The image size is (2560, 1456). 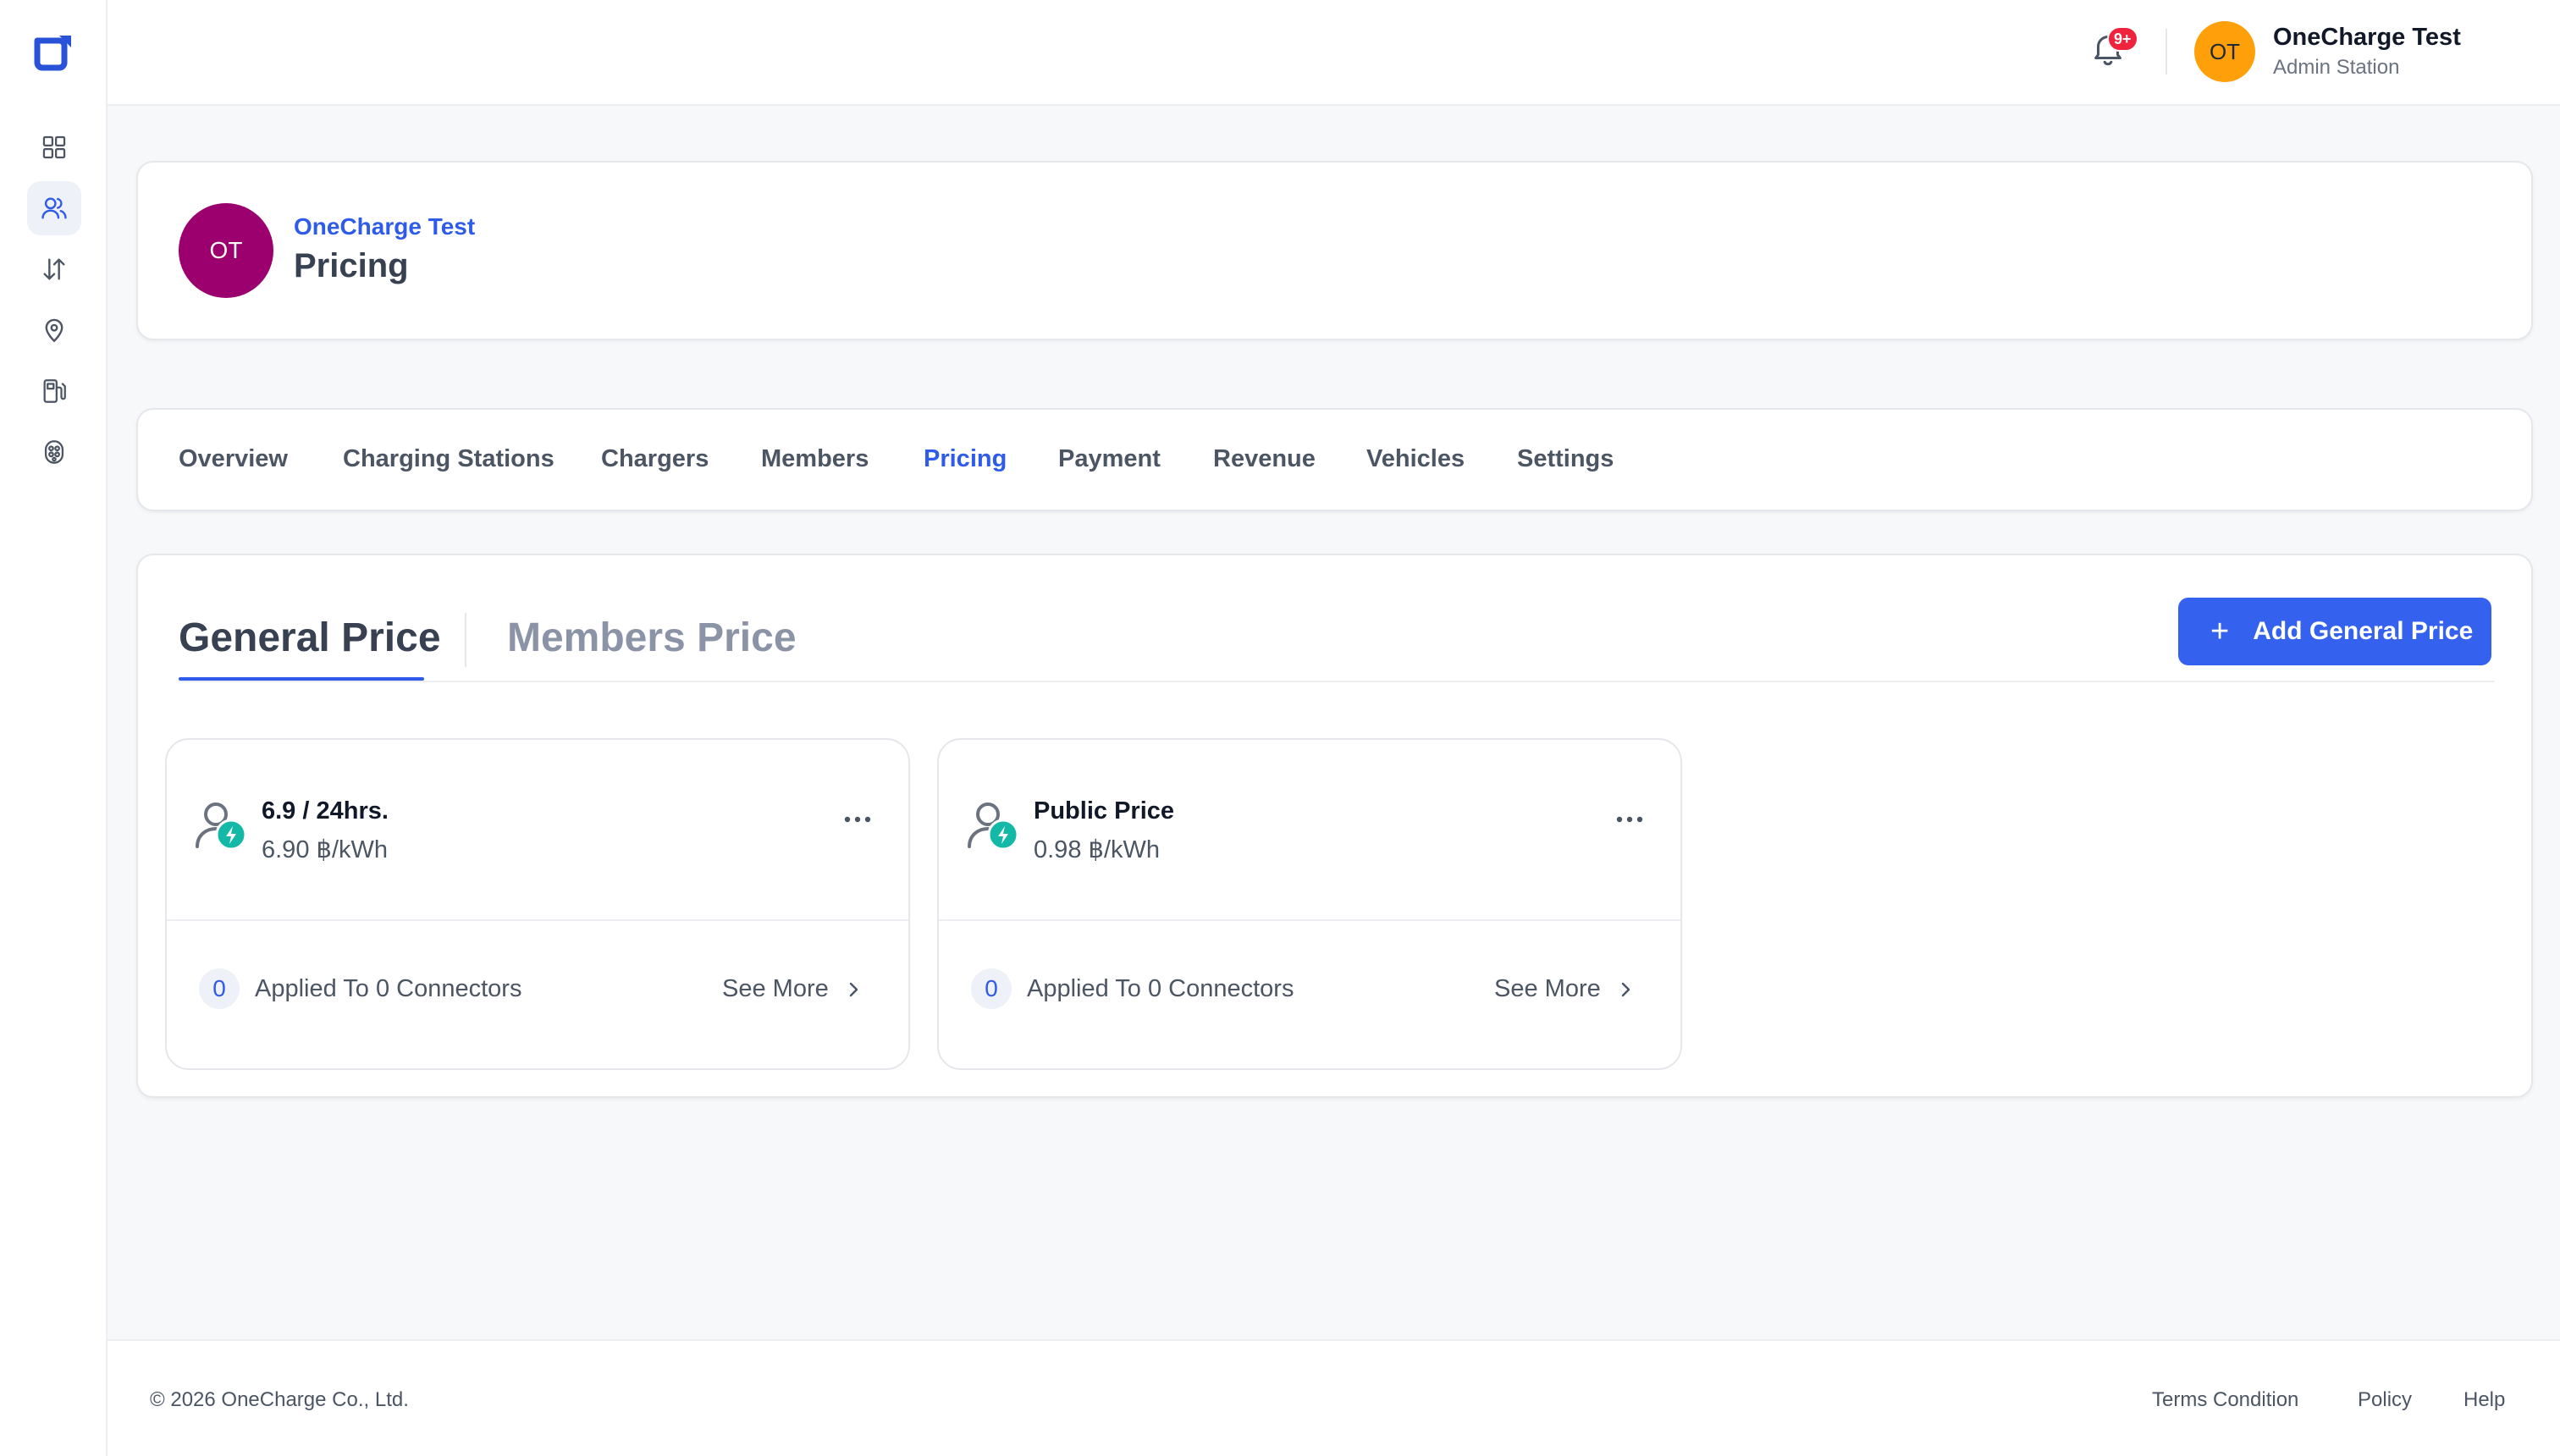 What do you see at coordinates (448, 459) in the screenshot?
I see `tab-charging-stations: Charging Stations` at bounding box center [448, 459].